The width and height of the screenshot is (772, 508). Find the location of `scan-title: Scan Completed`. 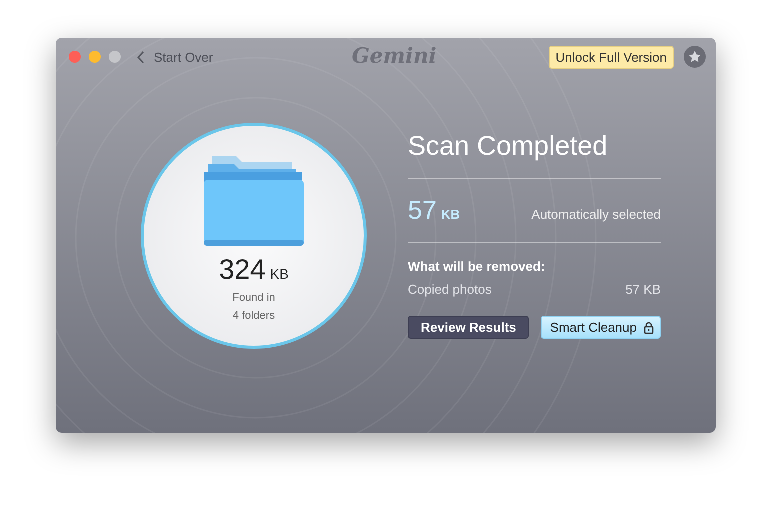

scan-title: Scan Completed is located at coordinates (508, 146).